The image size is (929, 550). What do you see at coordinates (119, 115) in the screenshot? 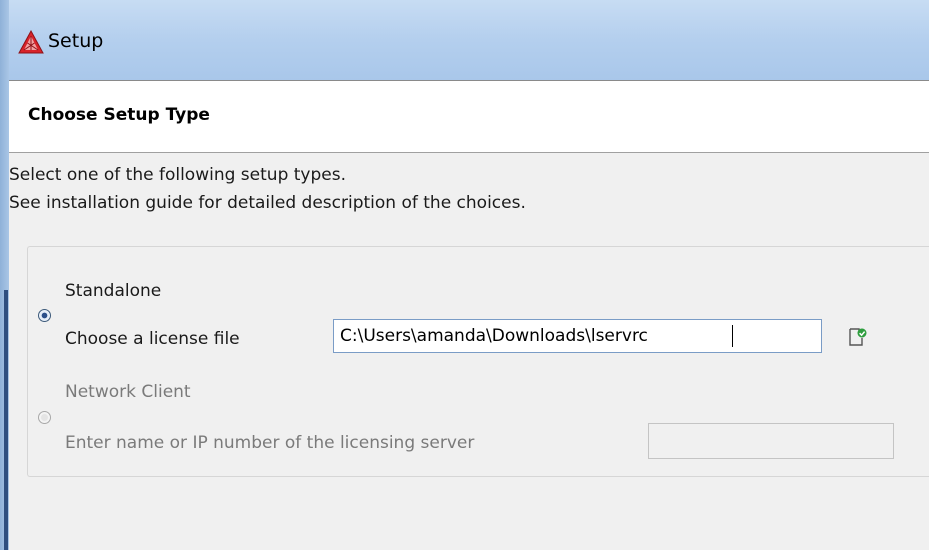
I see `page-title: Choose Setup Type` at bounding box center [119, 115].